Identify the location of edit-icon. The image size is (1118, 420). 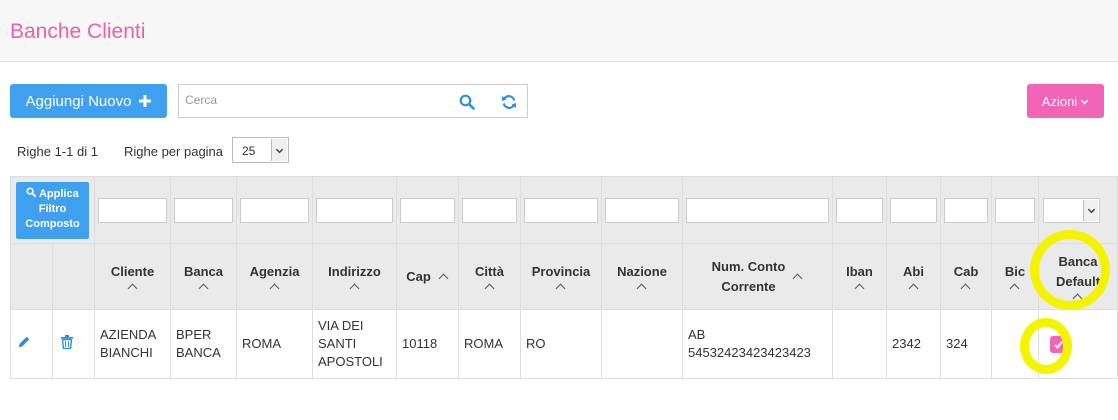
(24, 344).